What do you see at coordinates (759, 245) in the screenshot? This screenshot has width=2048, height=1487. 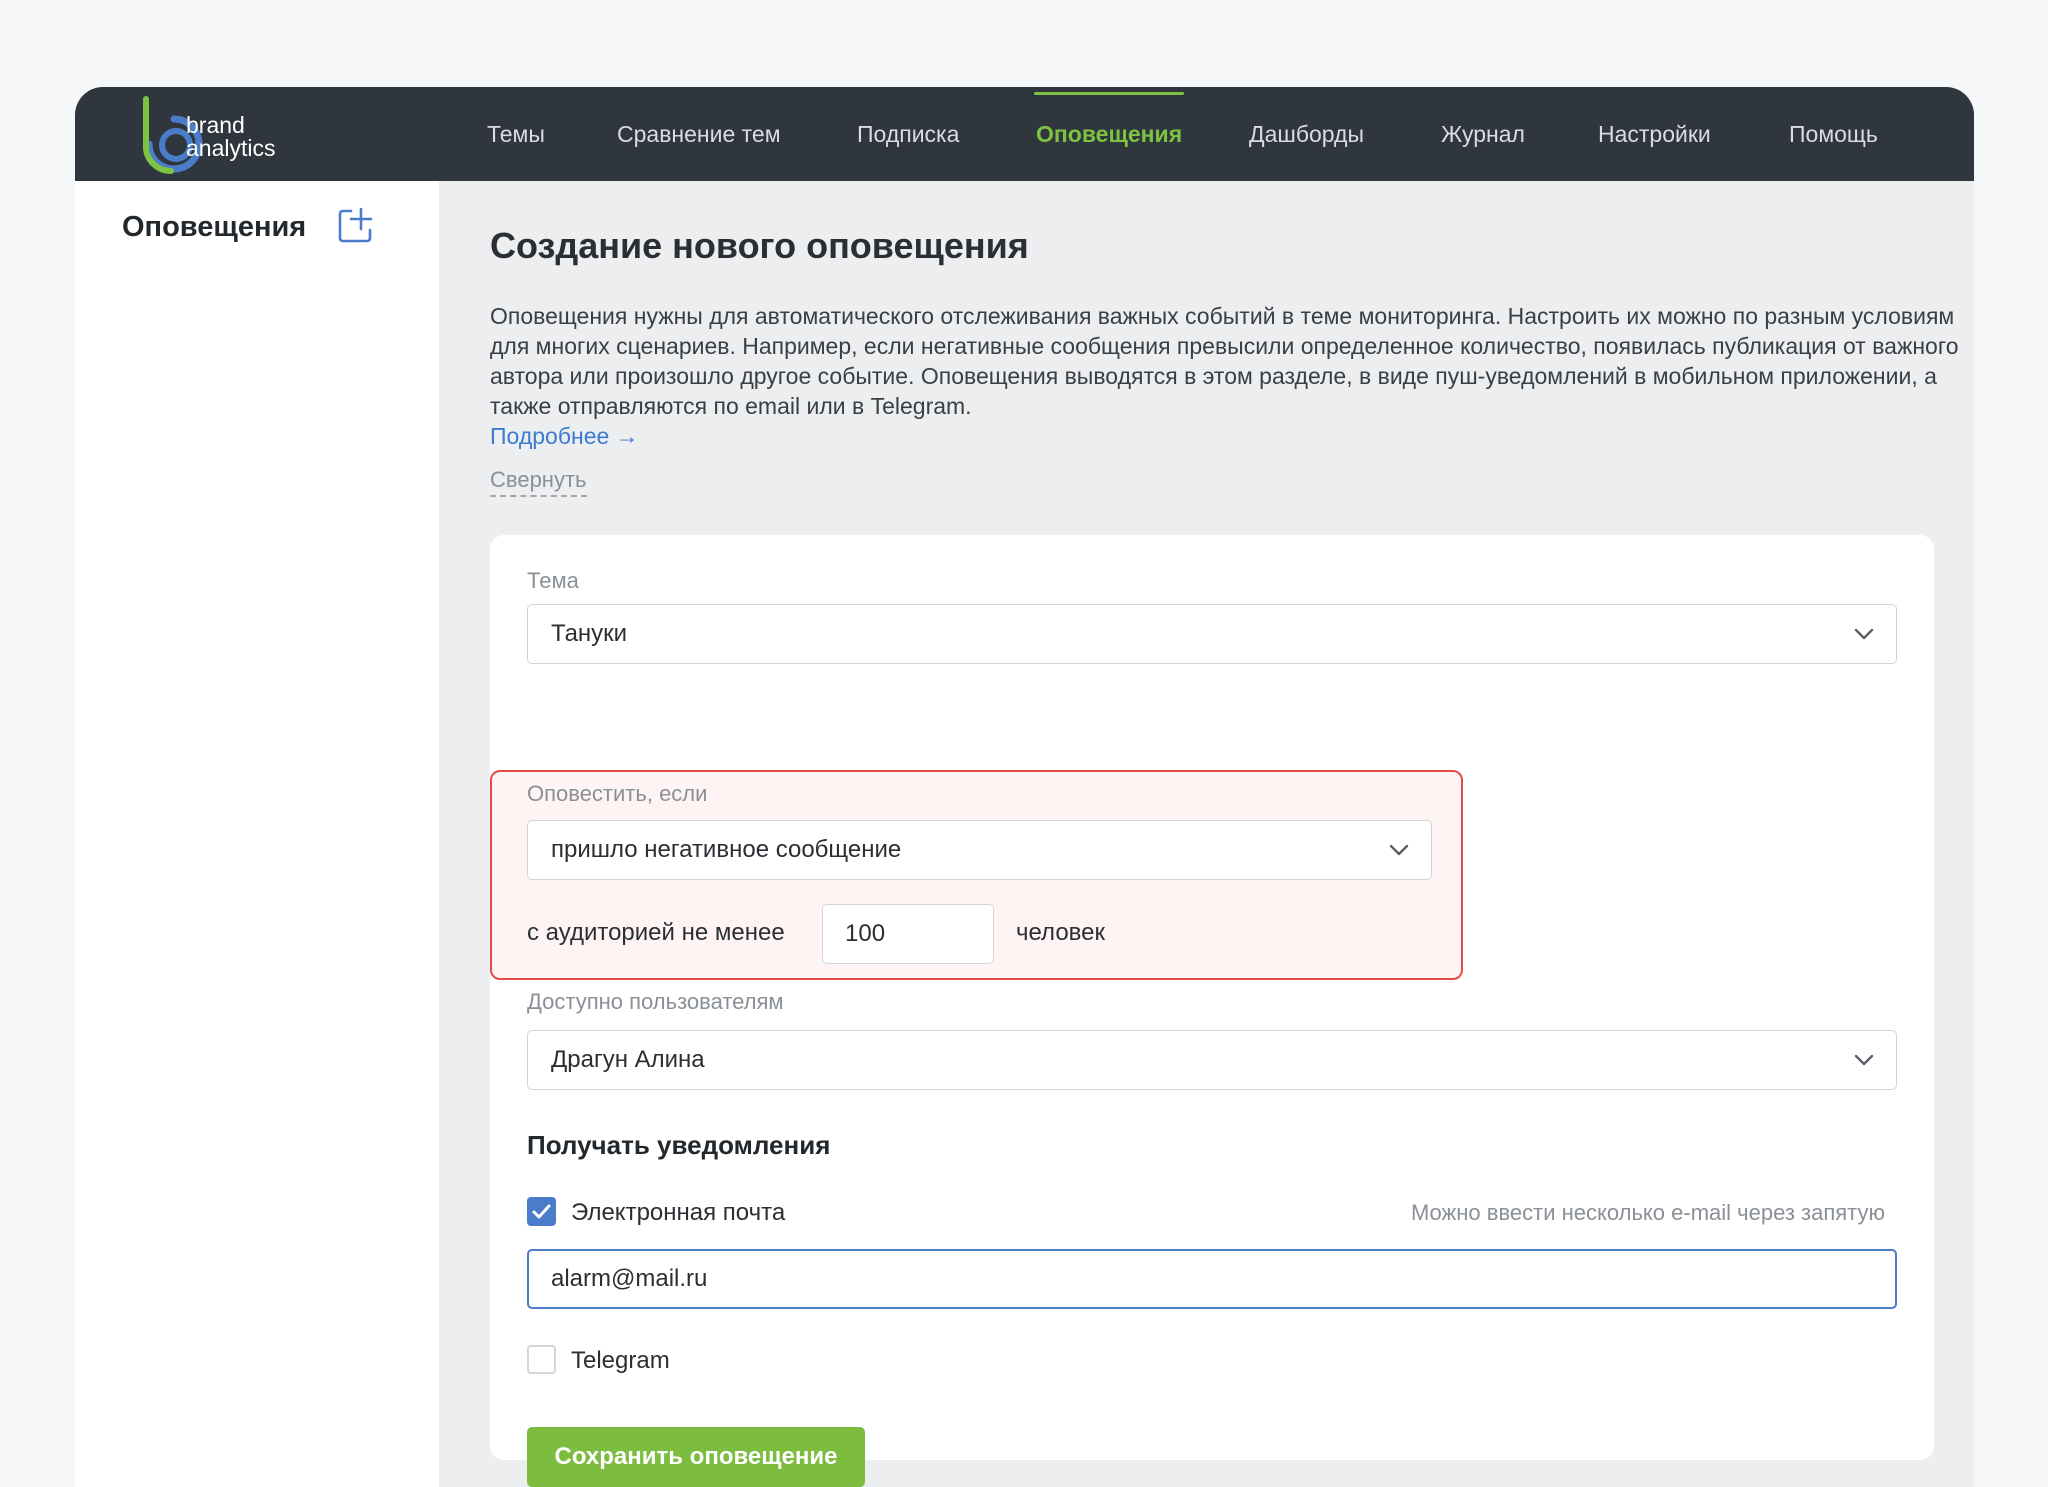 I see `page-title: Создание нового оповещения` at bounding box center [759, 245].